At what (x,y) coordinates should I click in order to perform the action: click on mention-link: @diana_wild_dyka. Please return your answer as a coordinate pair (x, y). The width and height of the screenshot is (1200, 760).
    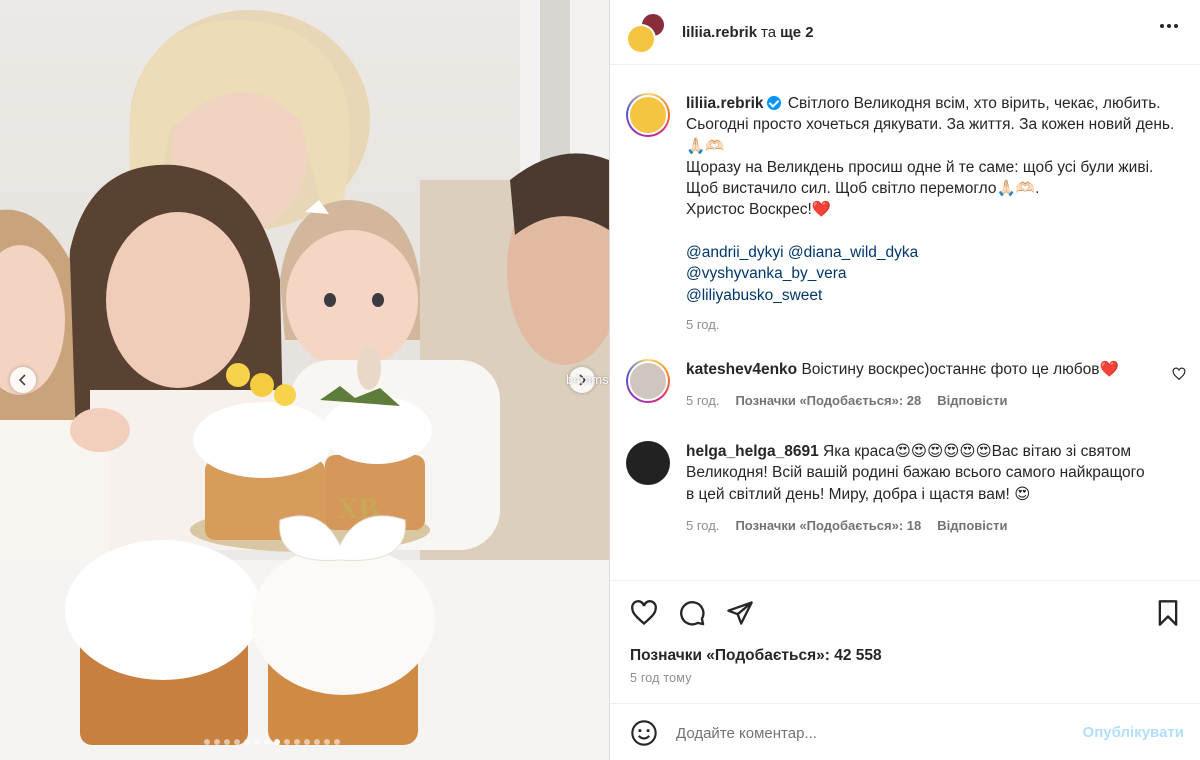
    Looking at the image, I should click on (853, 252).